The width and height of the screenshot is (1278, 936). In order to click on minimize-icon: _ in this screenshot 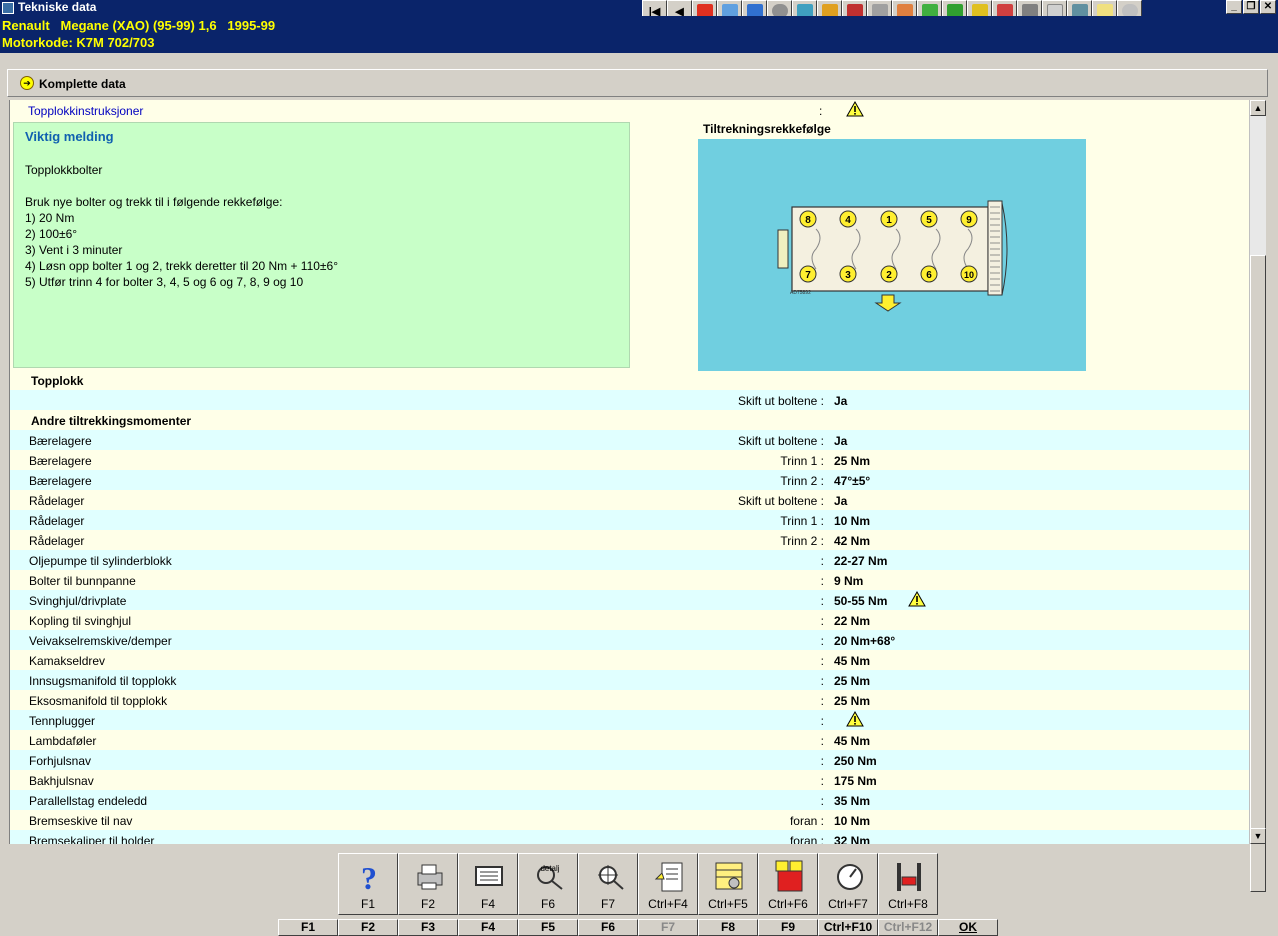, I will do `click(1234, 7)`.